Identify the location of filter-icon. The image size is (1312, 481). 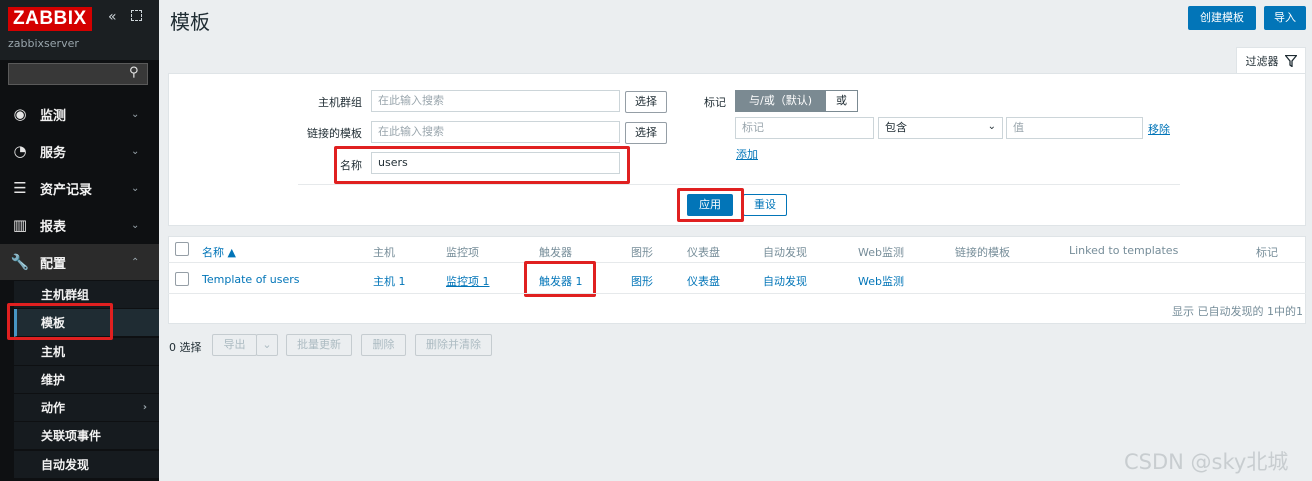
(1290, 60).